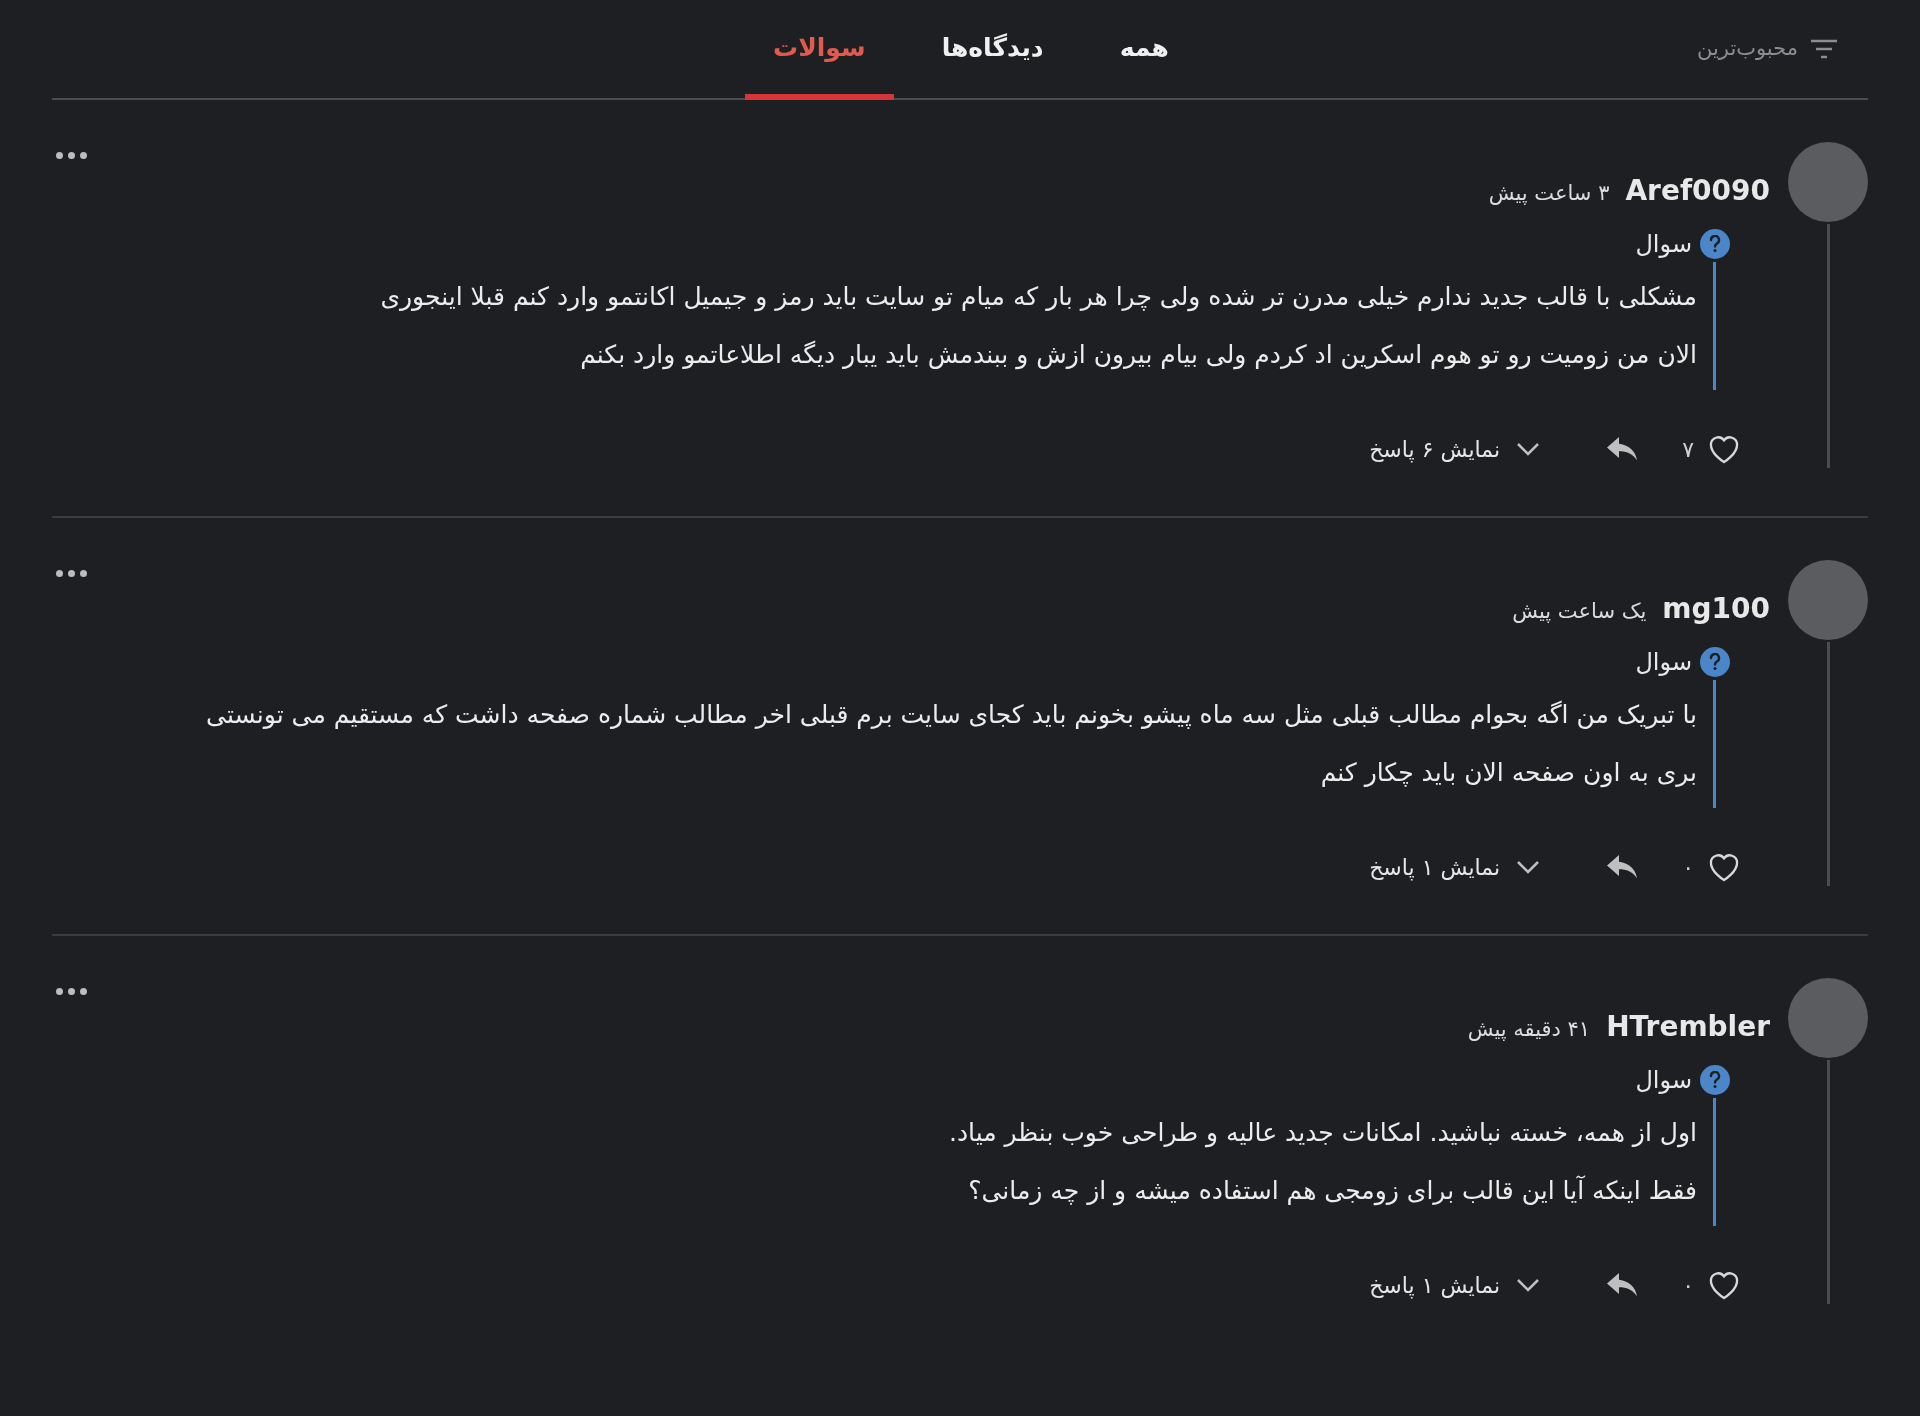 This screenshot has height=1416, width=1920. What do you see at coordinates (1038, 297) in the screenshot?
I see `comment-text: مشکلی با قالب جدید ندارم خیلی مدرن تر شده ولی چرا هر بار که میام تو سایت باید رمز و جیمیل اکانتمو وارد کنم قبلا اینجوری` at bounding box center [1038, 297].